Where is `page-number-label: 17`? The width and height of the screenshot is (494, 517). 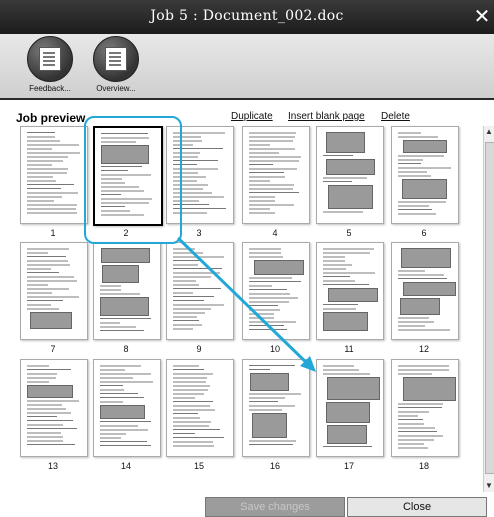 page-number-label: 17 is located at coordinates (348, 466).